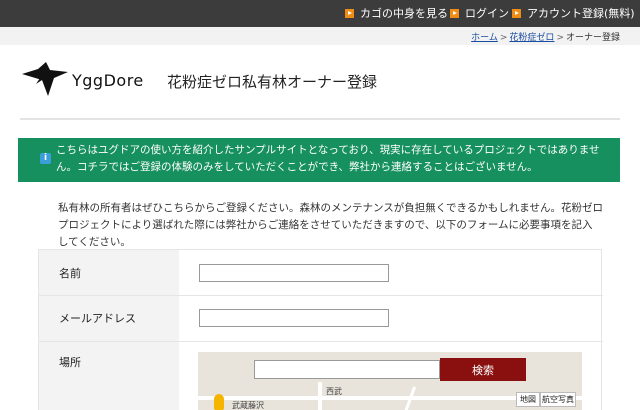 The image size is (640, 410). What do you see at coordinates (320, 13) in the screenshot?
I see `top-navigation-bar: カゴの中身を見る ログイン アカウント登録(無料)` at bounding box center [320, 13].